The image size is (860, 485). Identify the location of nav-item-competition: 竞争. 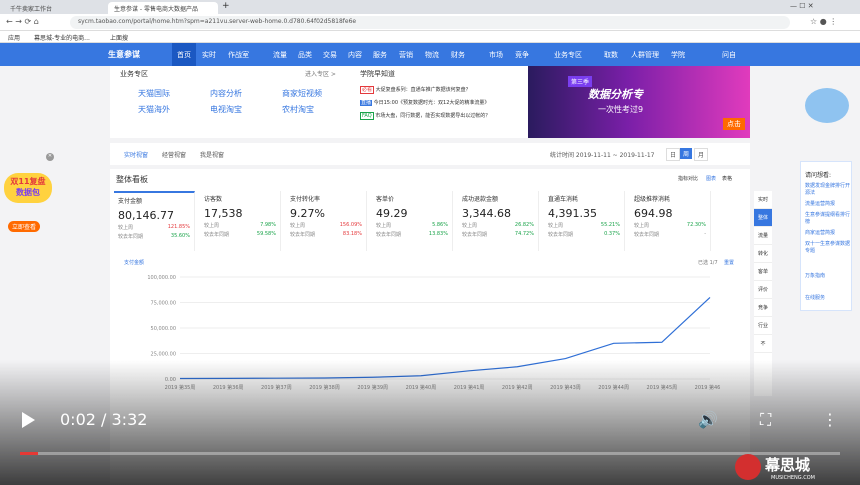
(522, 55).